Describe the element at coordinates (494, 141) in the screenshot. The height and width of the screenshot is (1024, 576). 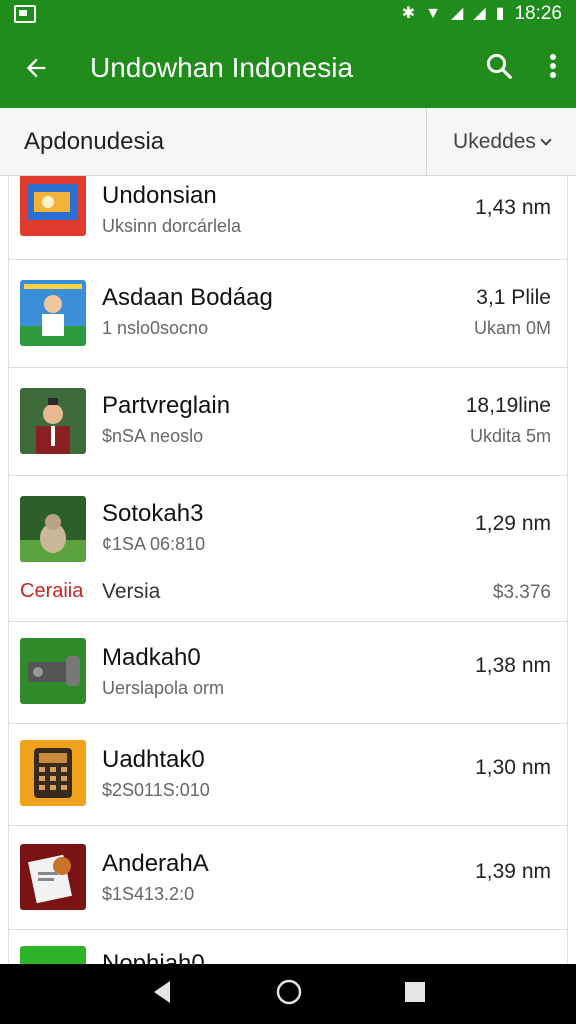
I see `filter-dropdown-value: Ukeddes` at that location.